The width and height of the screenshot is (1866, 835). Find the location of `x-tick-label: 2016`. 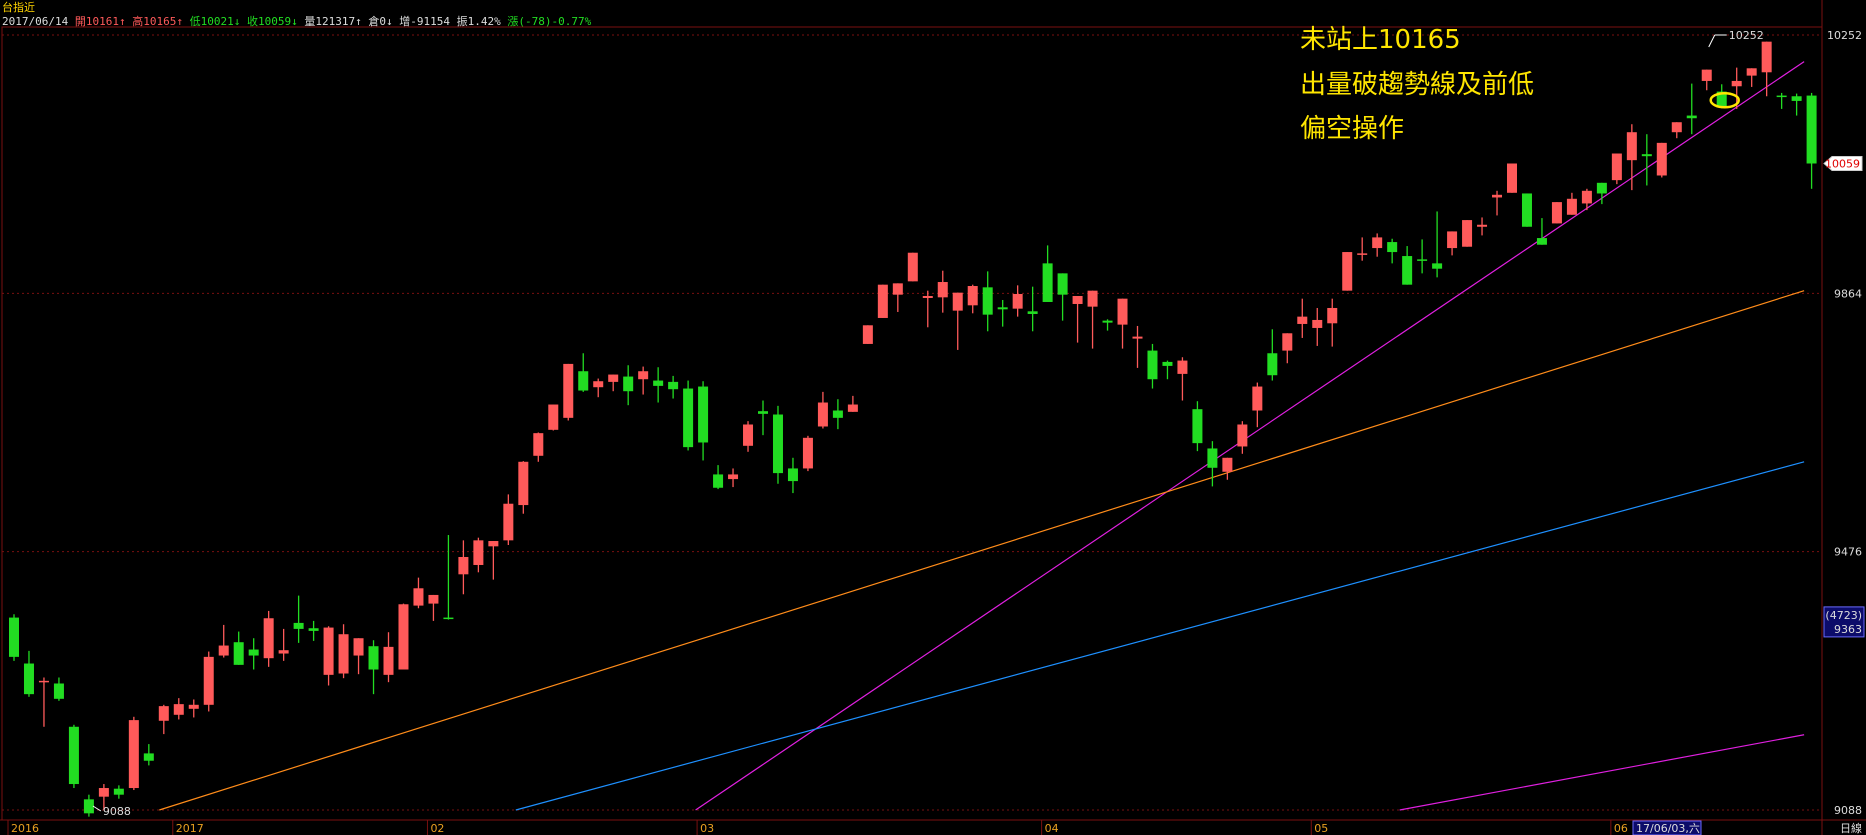

x-tick-label: 2016 is located at coordinates (25, 828).